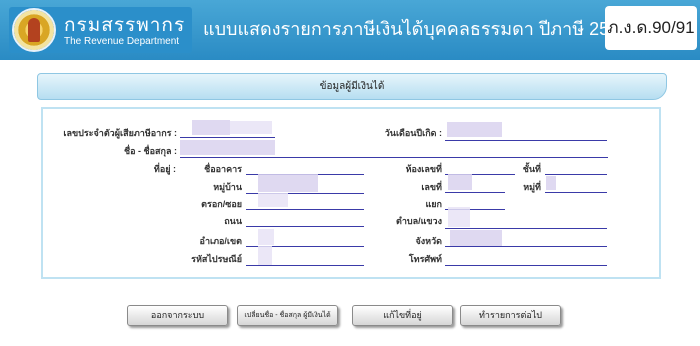 The image size is (700, 346). Describe the element at coordinates (164, 169) in the screenshot. I see `address-label: ที่อยู่ :` at that location.